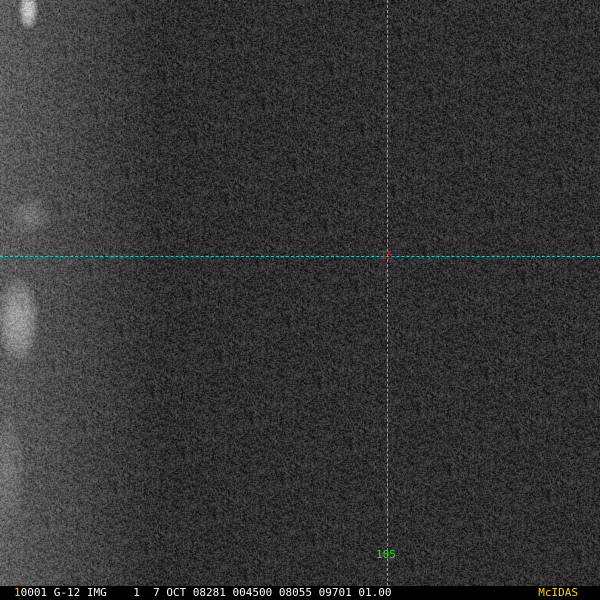 The image size is (600, 600). What do you see at coordinates (17, 592) in the screenshot?
I see `frame-number: 1` at bounding box center [17, 592].